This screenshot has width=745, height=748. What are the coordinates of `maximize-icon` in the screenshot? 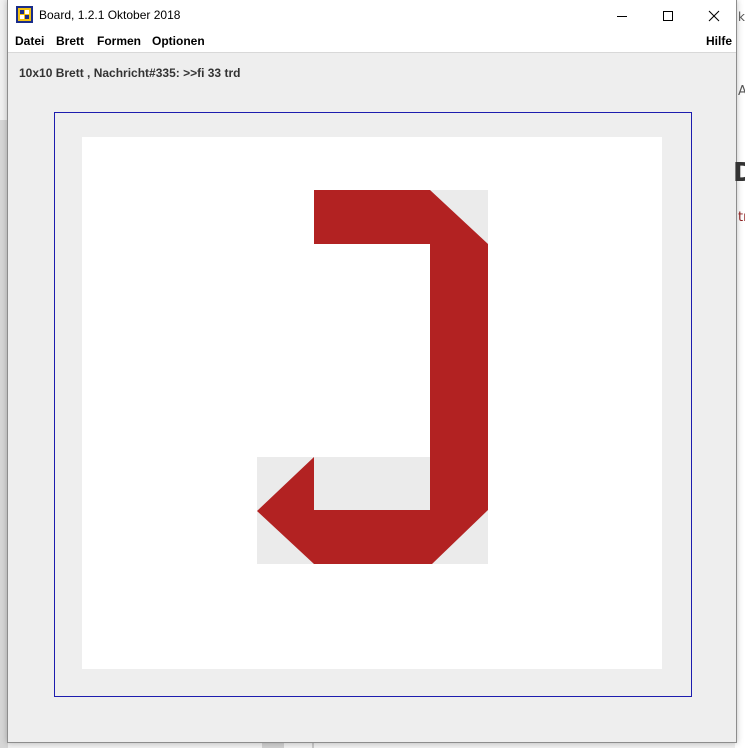 It's located at (668, 15).